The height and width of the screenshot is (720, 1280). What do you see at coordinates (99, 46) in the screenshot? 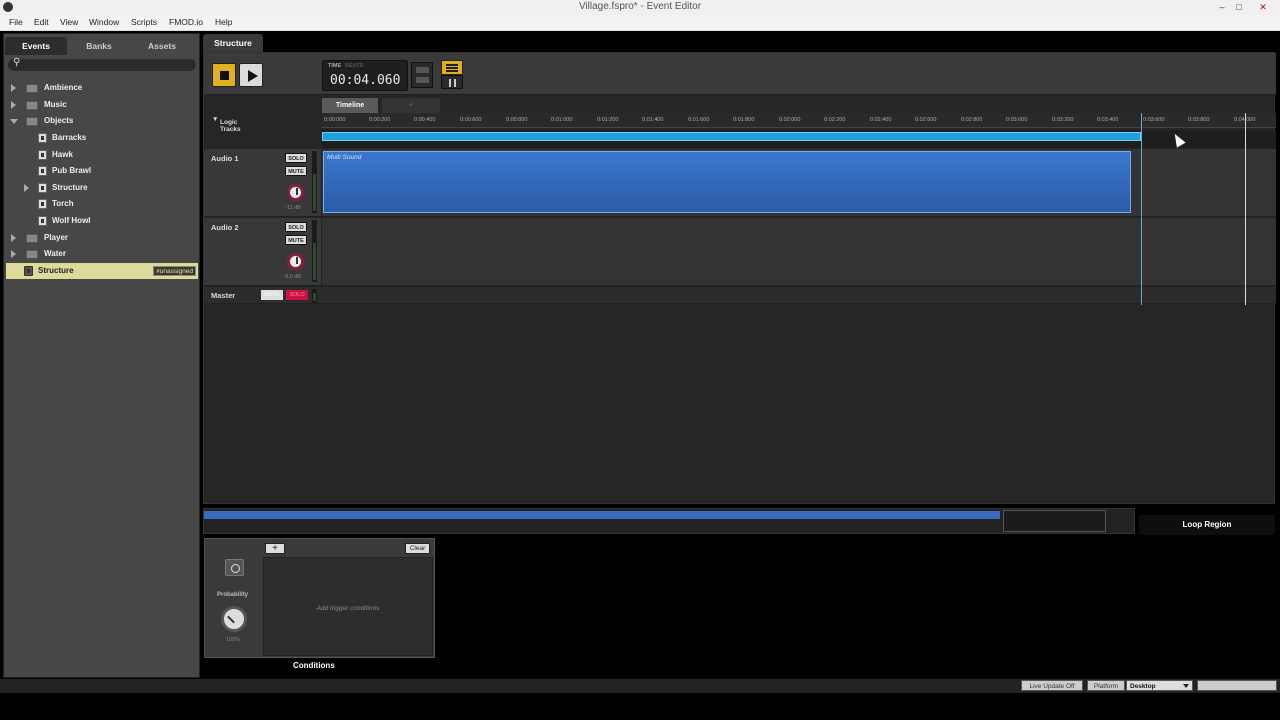
I see `tab-banks: Banks` at bounding box center [99, 46].